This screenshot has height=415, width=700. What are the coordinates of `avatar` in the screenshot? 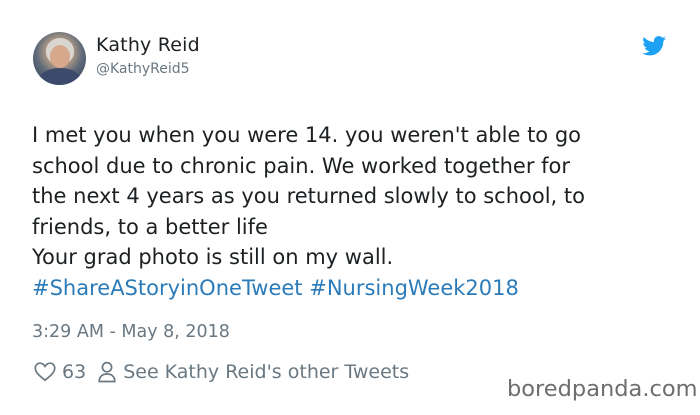 It's located at (59, 58).